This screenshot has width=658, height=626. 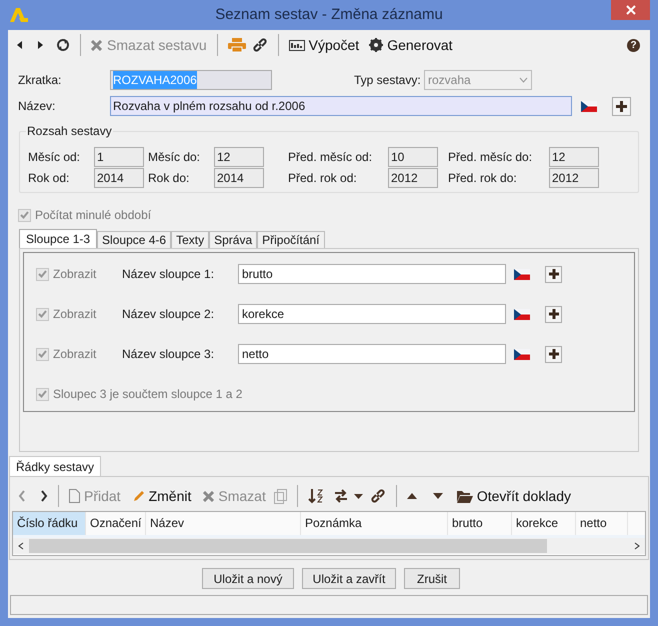 What do you see at coordinates (372, 314) in the screenshot?
I see `column-name-field: korekce` at bounding box center [372, 314].